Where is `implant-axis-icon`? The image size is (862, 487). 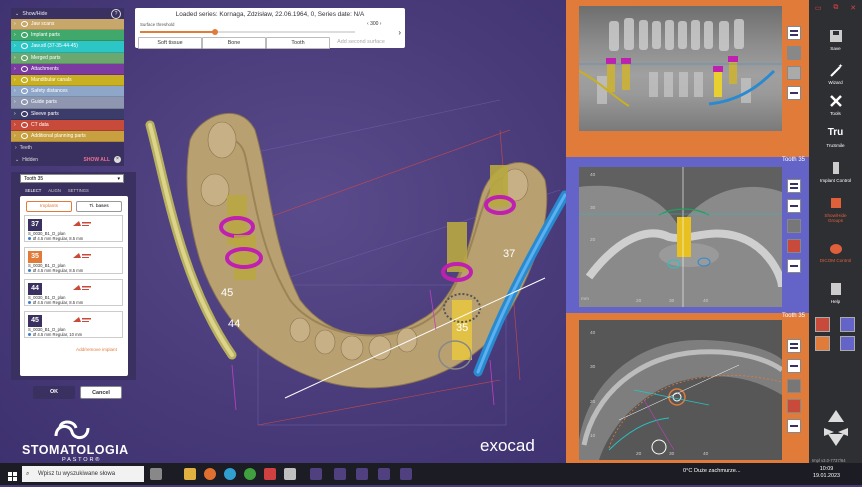
implant-axis-icon is located at coordinates (794, 206).